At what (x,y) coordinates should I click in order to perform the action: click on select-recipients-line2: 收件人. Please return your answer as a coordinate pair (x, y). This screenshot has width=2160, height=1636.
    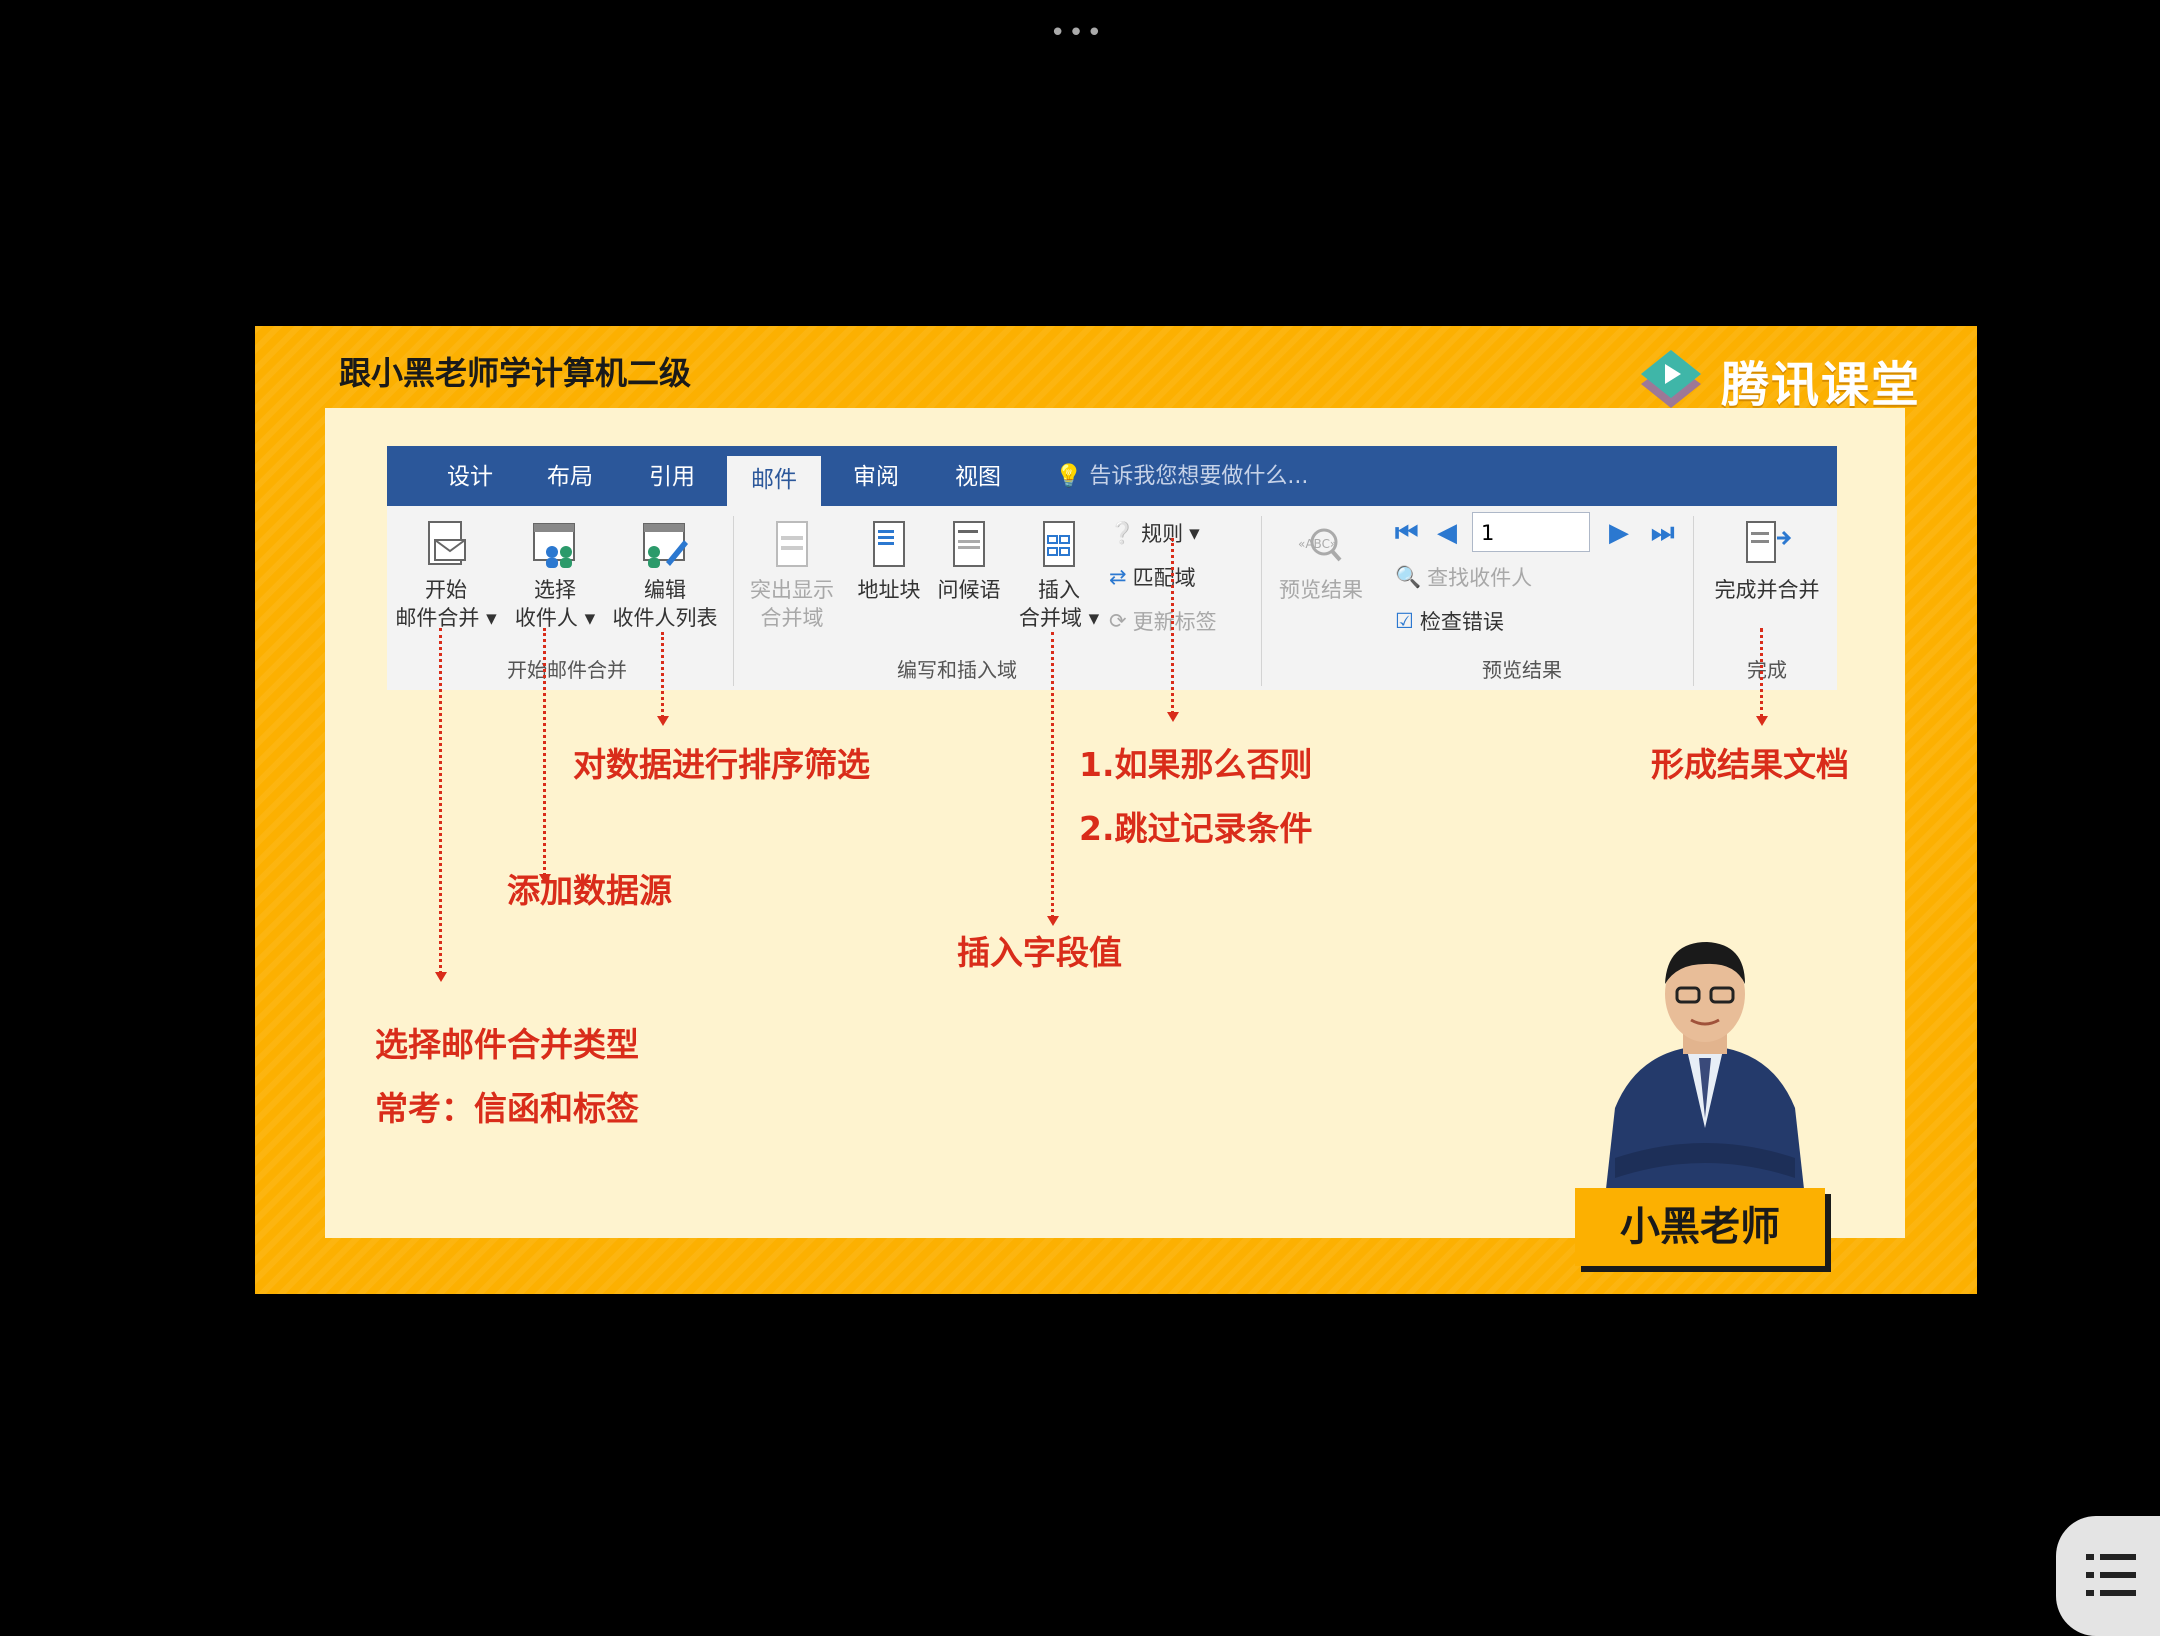
    Looking at the image, I should click on (546, 618).